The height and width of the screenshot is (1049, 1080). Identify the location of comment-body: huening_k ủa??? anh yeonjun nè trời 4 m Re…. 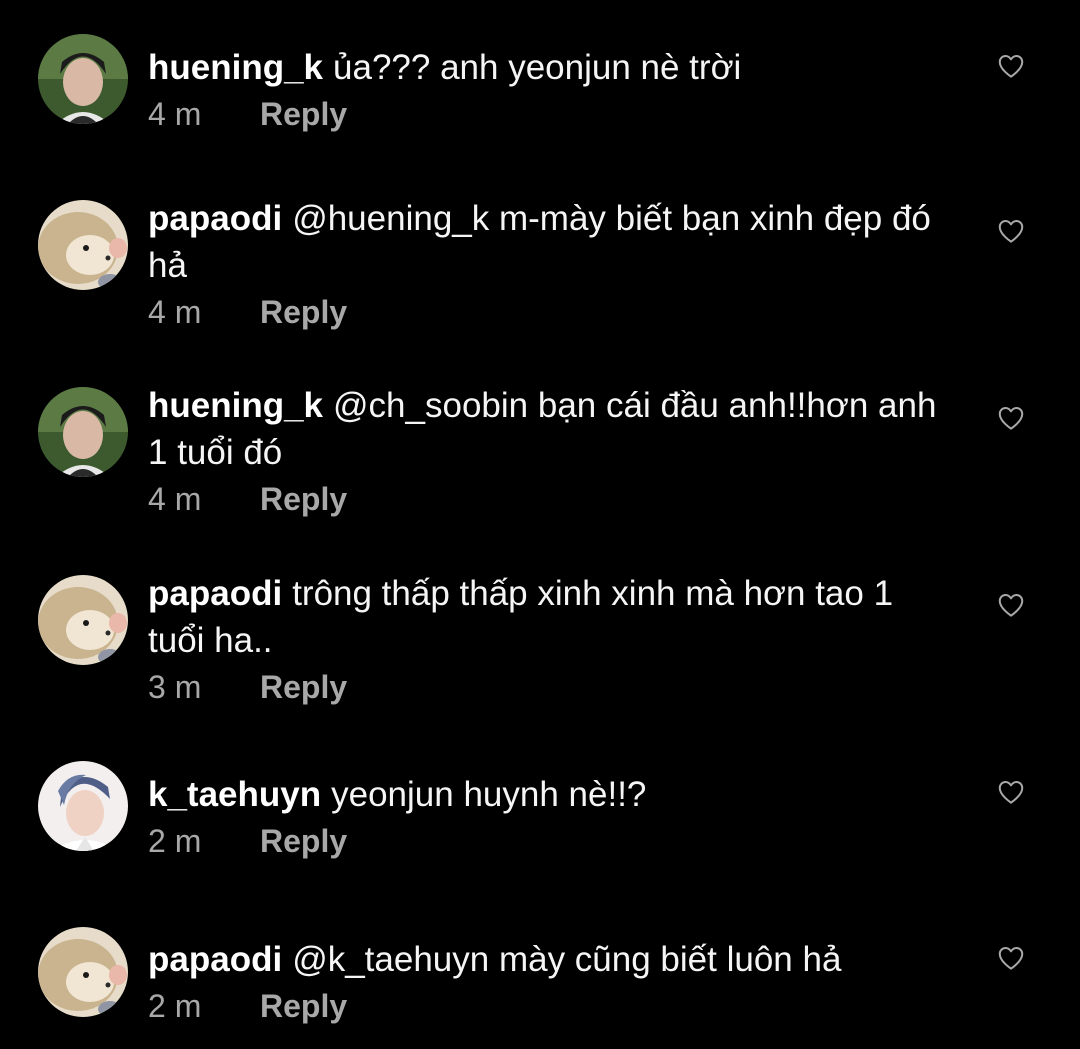
(548, 89).